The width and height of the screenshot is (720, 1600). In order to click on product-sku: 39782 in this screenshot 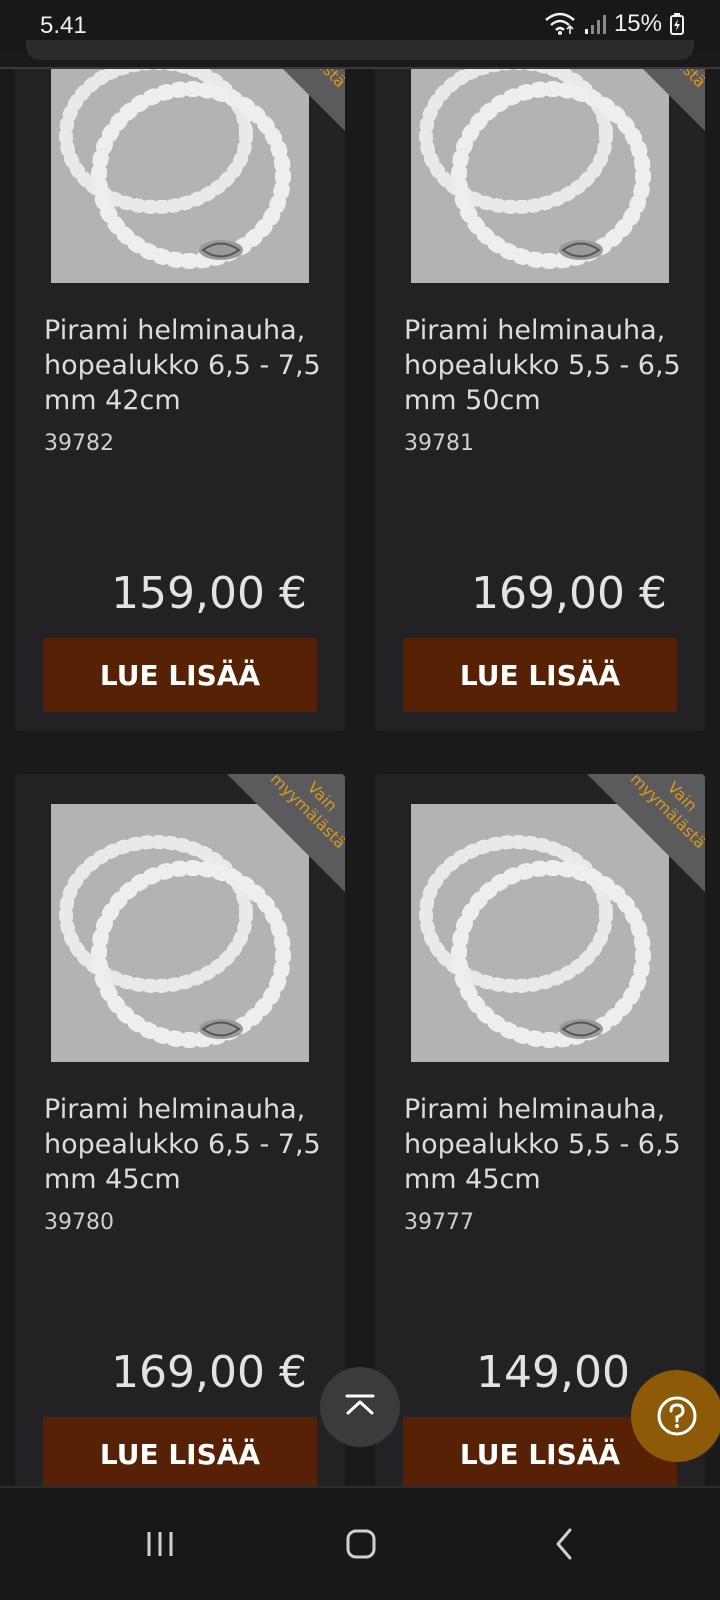, I will do `click(79, 443)`.